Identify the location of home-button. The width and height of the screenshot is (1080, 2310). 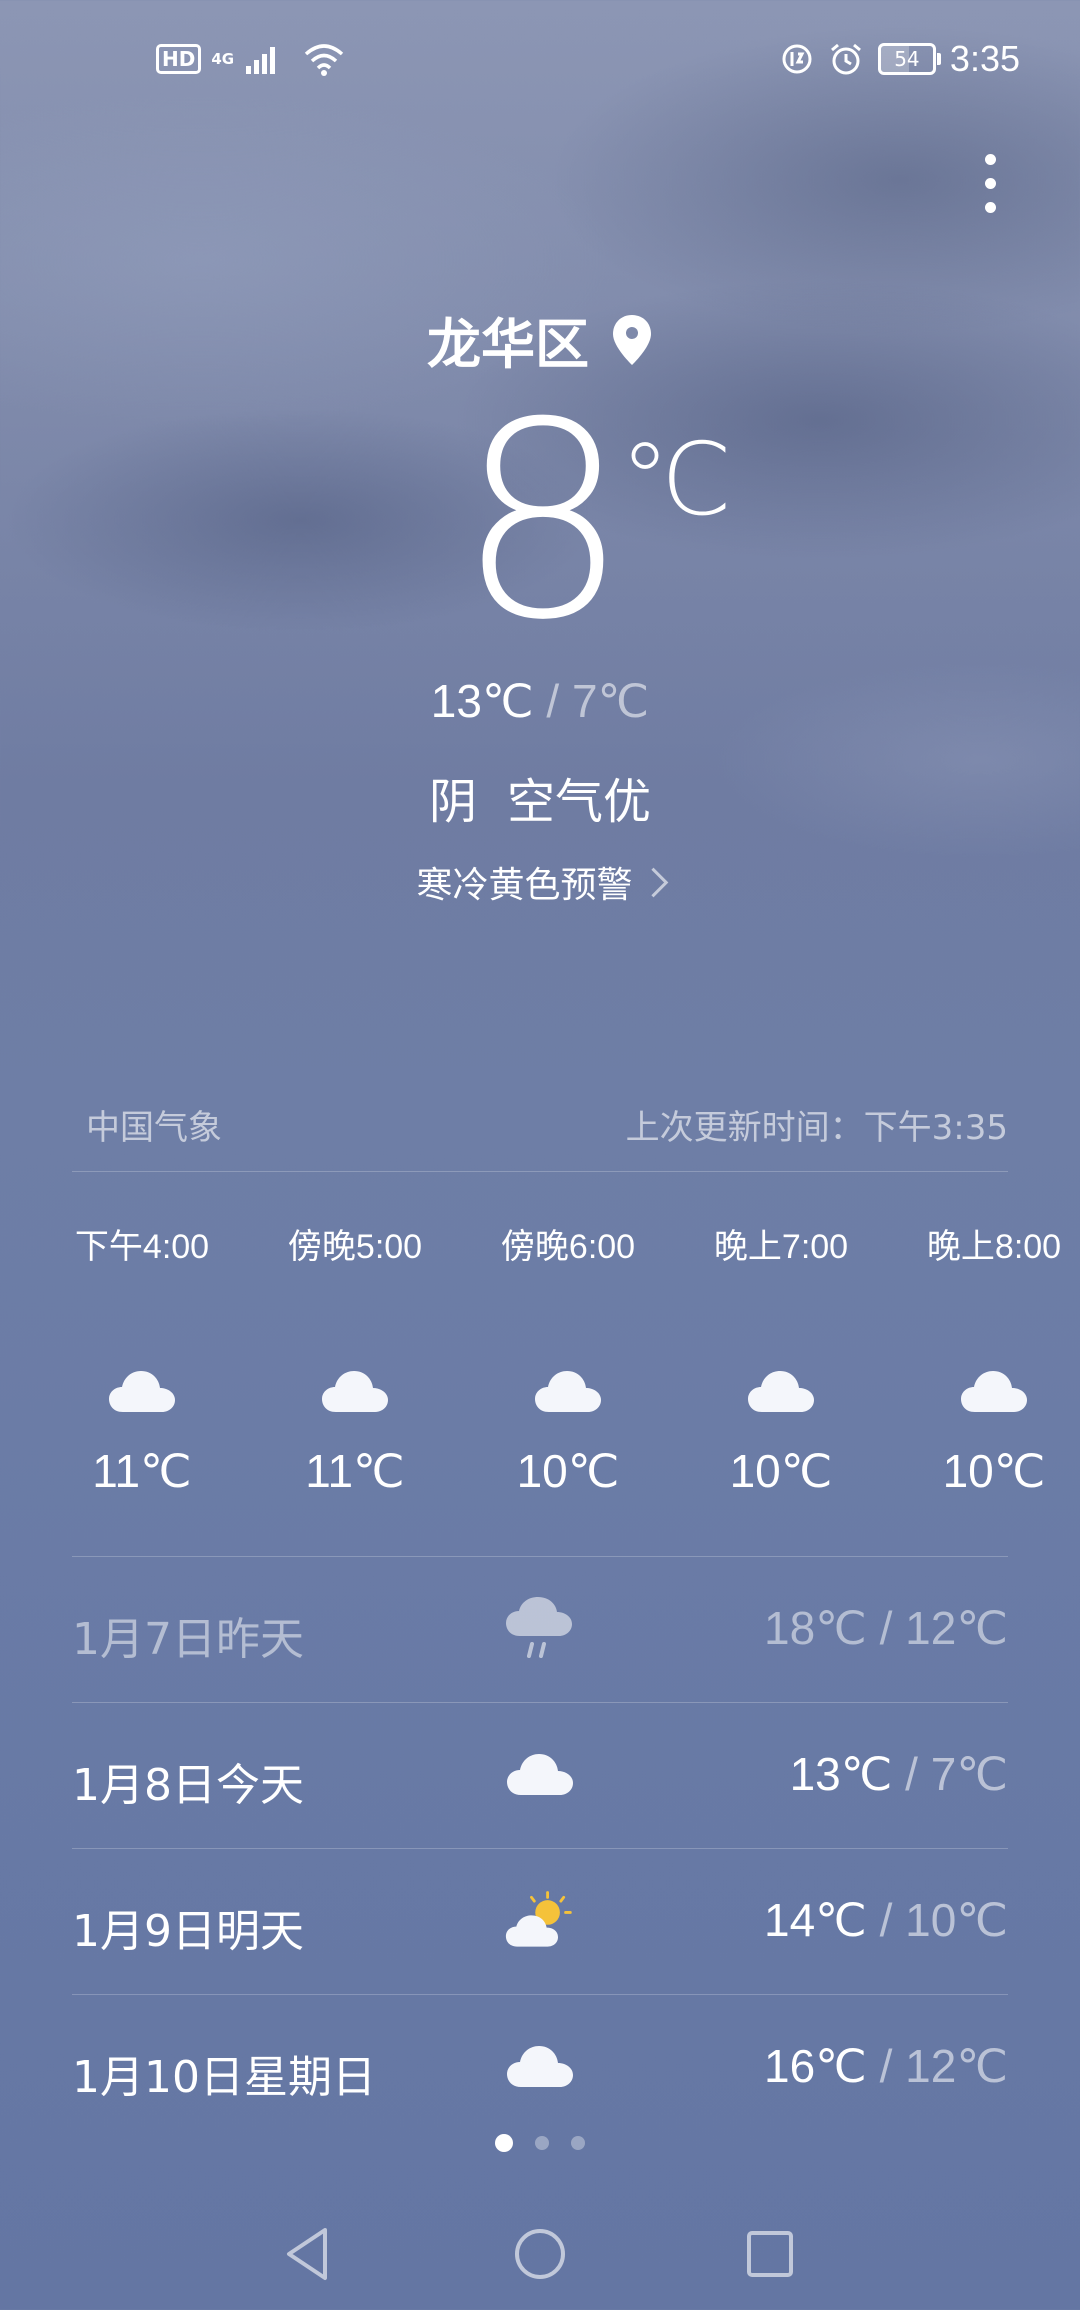
(540, 2254).